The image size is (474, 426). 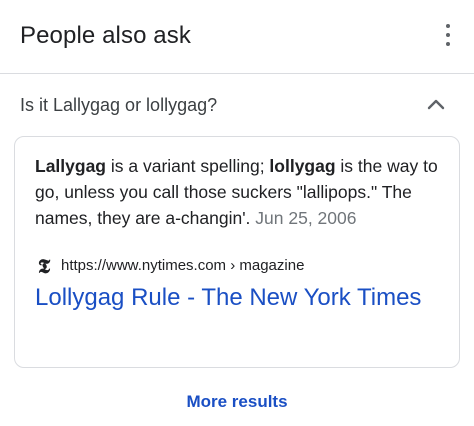 What do you see at coordinates (237, 105) in the screenshot?
I see `question-toggle: Is it Lallygag or lollygag?` at bounding box center [237, 105].